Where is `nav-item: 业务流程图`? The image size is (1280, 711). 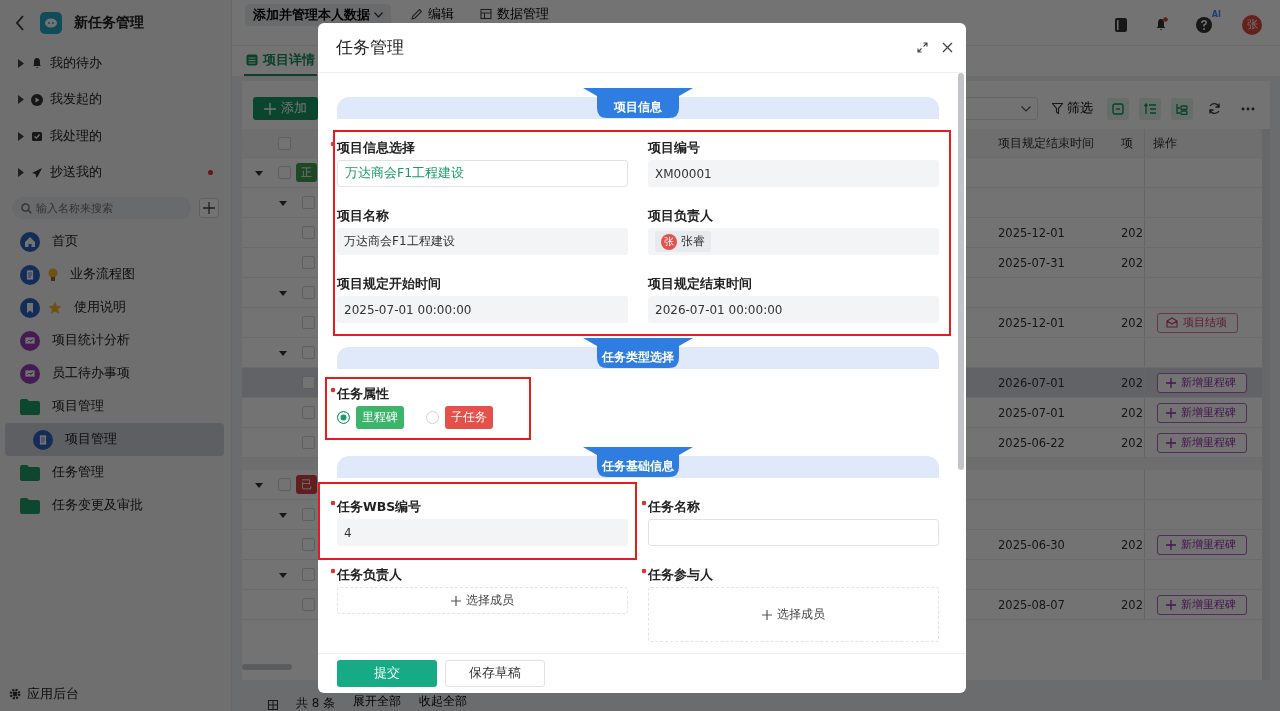 nav-item: 业务流程图 is located at coordinates (114, 274).